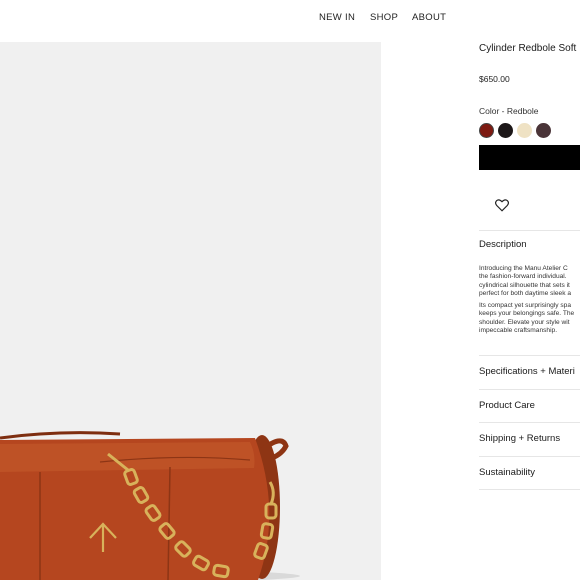 The image size is (580, 580). I want to click on desc-line: keeps your belongings safe. The, so click(527, 314).